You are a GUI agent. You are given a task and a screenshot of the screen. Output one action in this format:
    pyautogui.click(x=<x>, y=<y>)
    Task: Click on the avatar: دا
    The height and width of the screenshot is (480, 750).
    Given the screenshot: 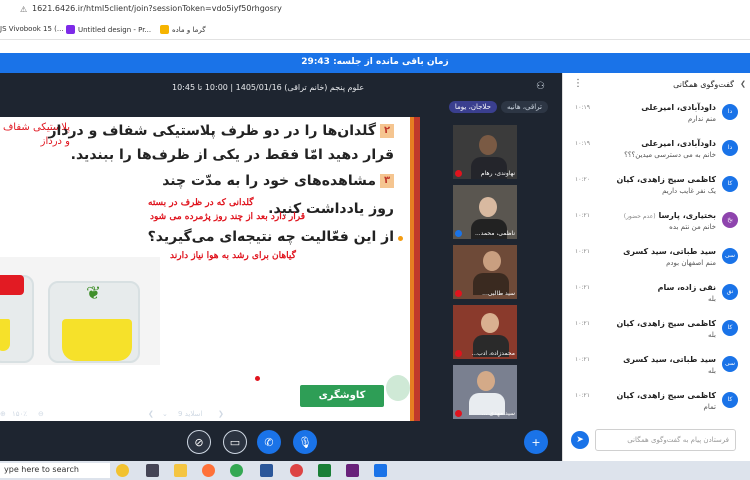 What is the action you would take?
    pyautogui.click(x=730, y=112)
    